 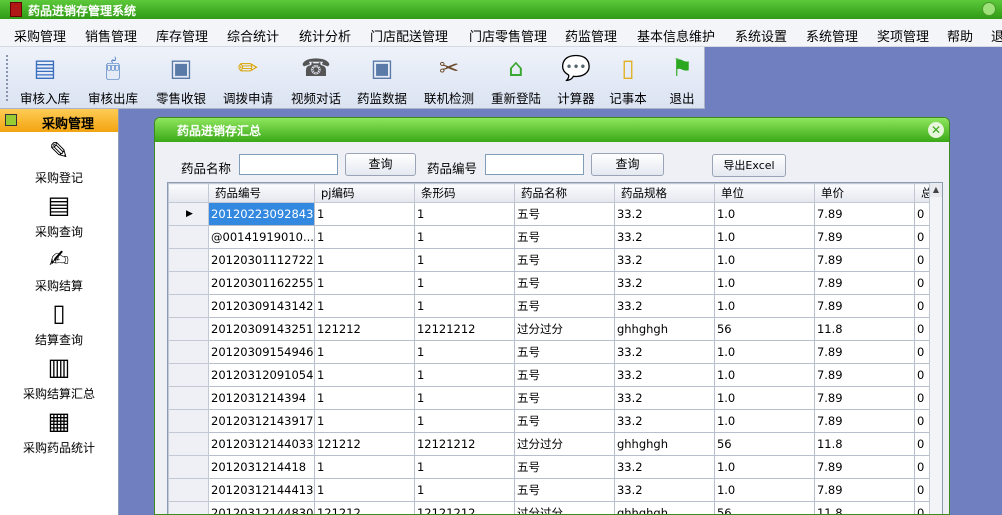 What do you see at coordinates (664, 444) in the screenshot?
I see `table-cell: ghhghgh` at bounding box center [664, 444].